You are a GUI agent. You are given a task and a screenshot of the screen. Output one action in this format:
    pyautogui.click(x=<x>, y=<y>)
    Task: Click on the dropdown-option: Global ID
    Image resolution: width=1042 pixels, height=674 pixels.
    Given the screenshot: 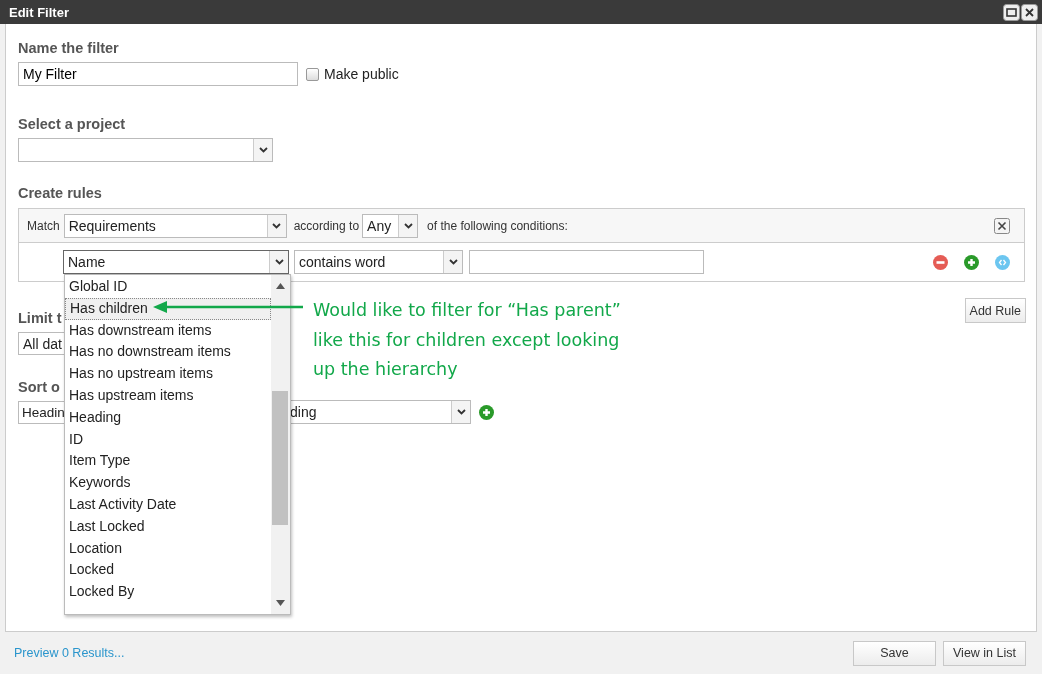 What is the action you would take?
    pyautogui.click(x=168, y=287)
    